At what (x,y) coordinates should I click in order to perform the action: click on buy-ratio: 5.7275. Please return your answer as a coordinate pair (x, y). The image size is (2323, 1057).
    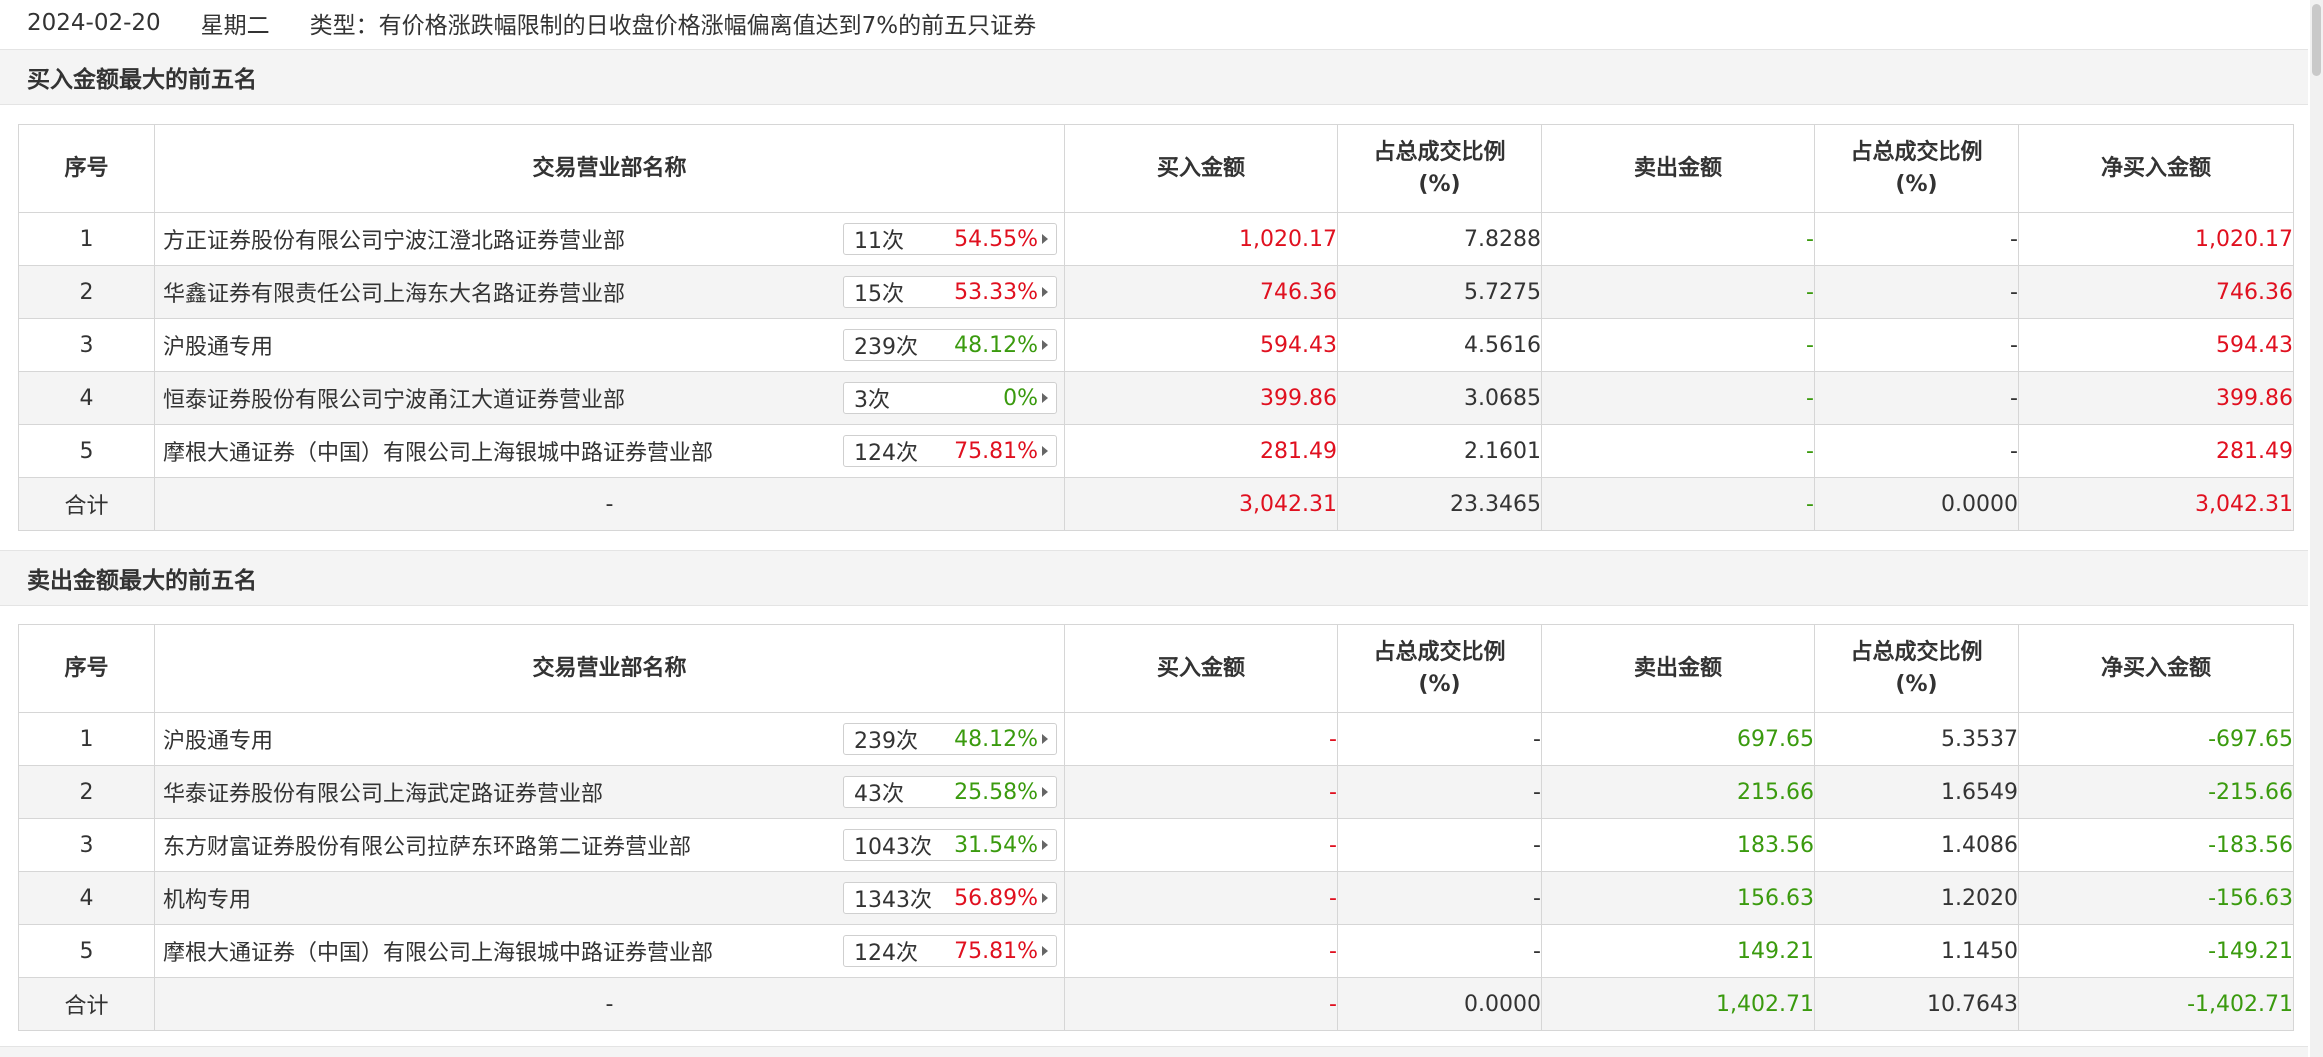
    Looking at the image, I should click on (1439, 292).